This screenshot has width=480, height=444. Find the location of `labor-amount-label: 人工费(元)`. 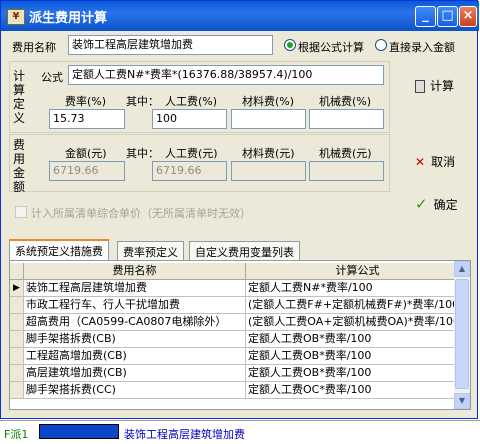

labor-amount-label: 人工费(元) is located at coordinates (191, 153).